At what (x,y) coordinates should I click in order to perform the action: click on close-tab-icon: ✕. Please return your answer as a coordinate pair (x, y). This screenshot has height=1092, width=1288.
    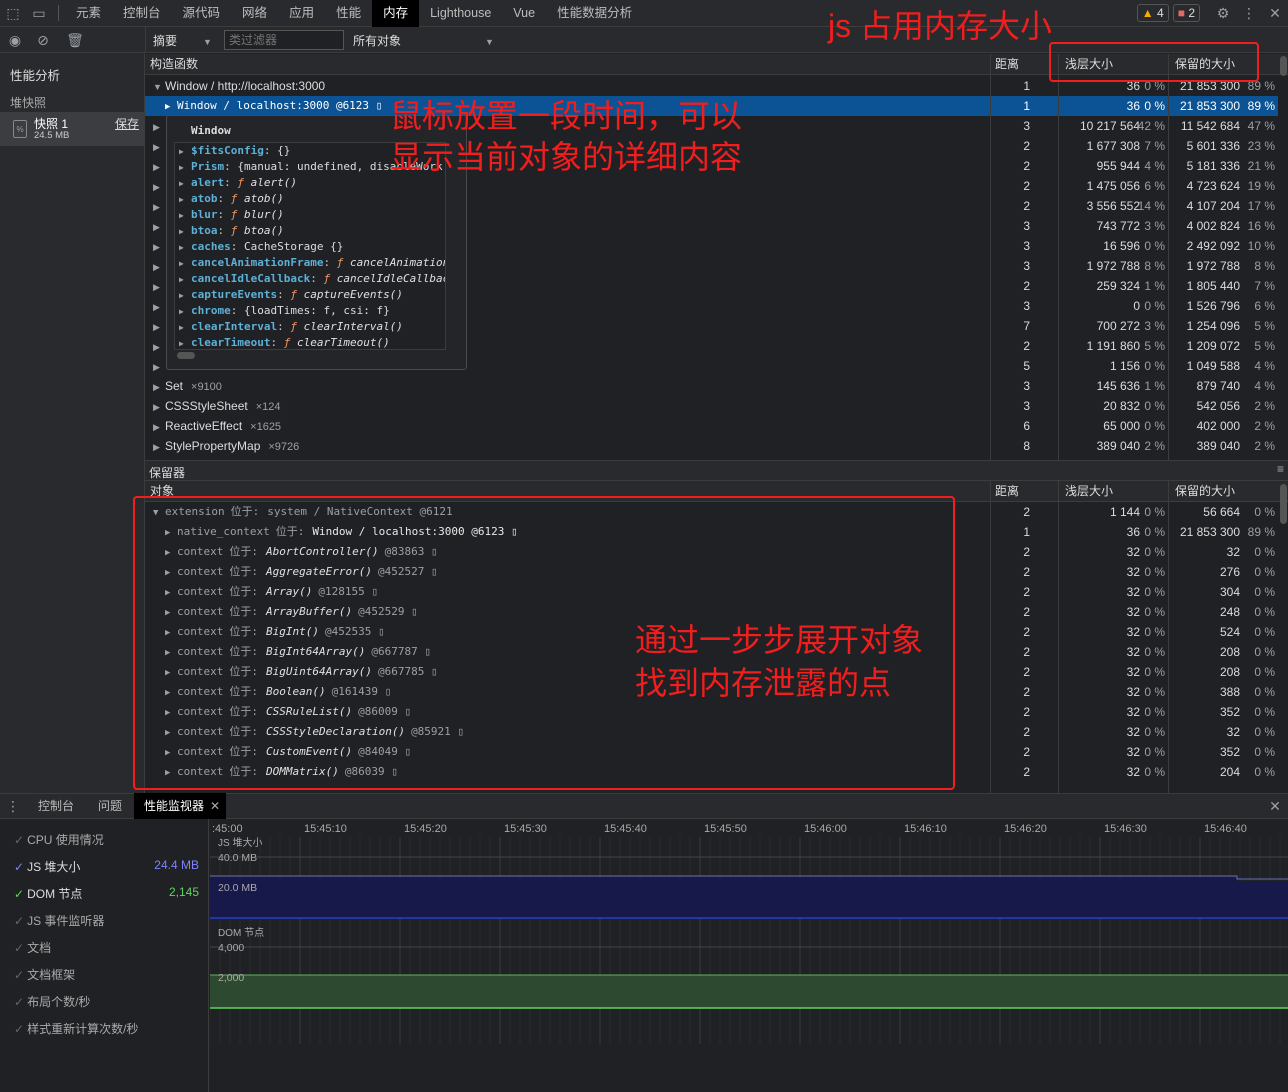
    Looking at the image, I should click on (215, 806).